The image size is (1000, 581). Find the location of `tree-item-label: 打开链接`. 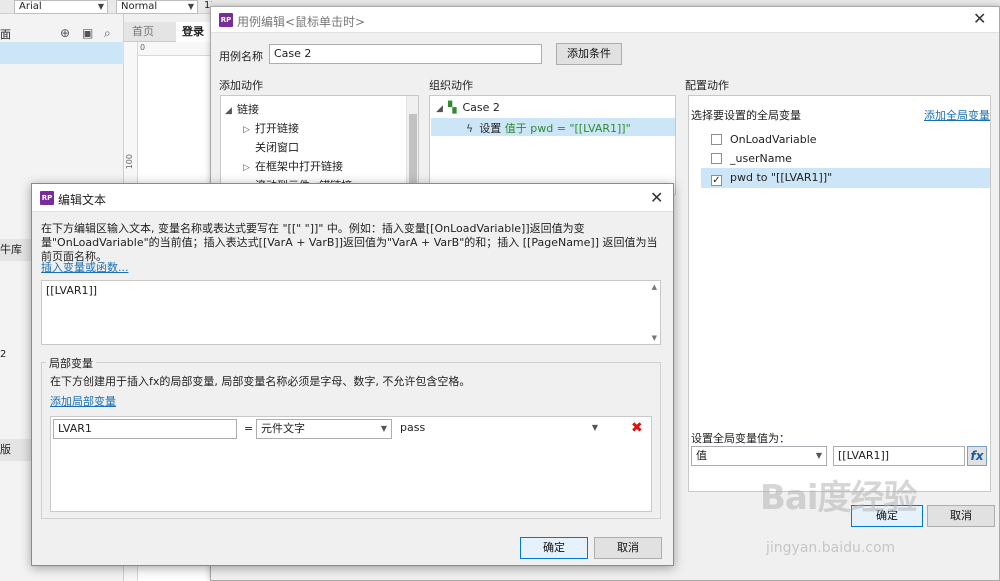

tree-item-label: 打开链接 is located at coordinates (277, 128).